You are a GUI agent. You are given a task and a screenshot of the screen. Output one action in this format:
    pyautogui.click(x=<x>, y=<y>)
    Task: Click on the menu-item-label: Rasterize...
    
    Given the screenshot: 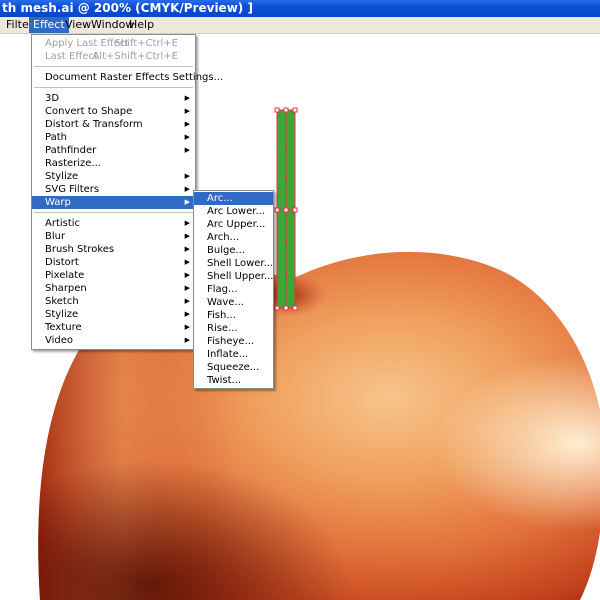 What is the action you would take?
    pyautogui.click(x=73, y=163)
    